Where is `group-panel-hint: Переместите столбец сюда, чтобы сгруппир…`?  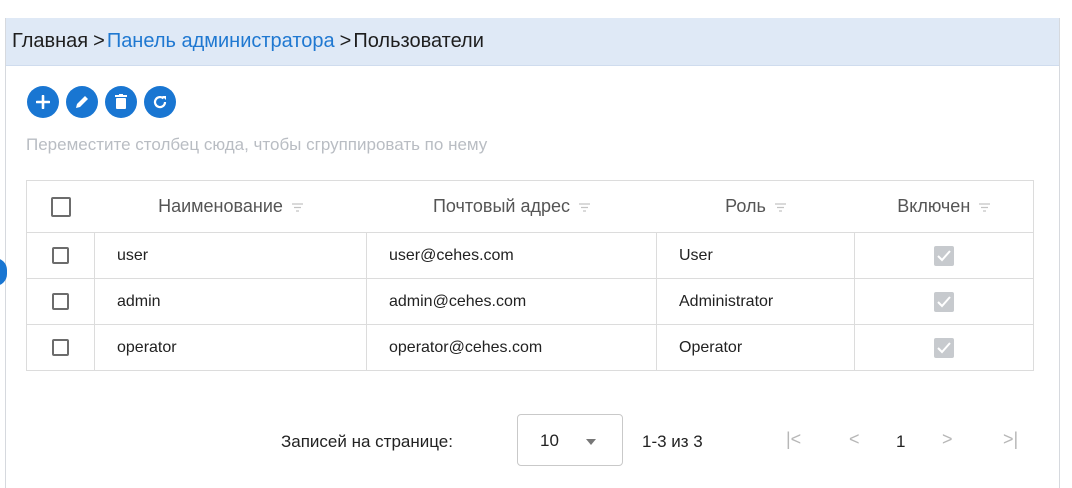 group-panel-hint: Переместите столбец сюда, чтобы сгруппир… is located at coordinates (257, 144).